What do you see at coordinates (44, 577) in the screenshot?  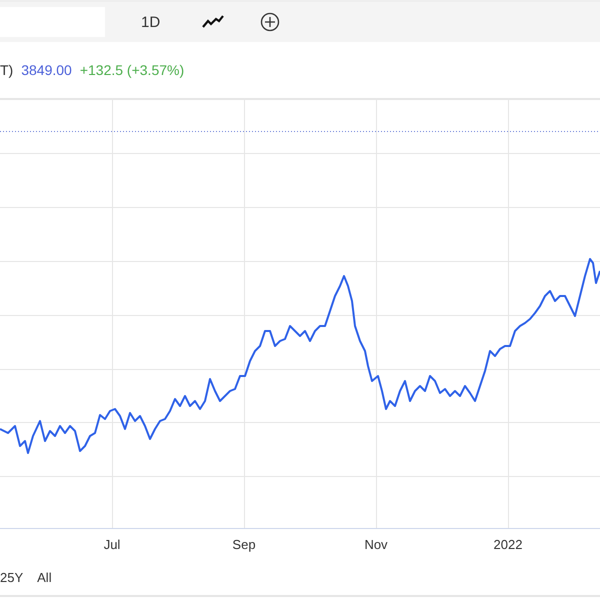 I see `range-button: All` at bounding box center [44, 577].